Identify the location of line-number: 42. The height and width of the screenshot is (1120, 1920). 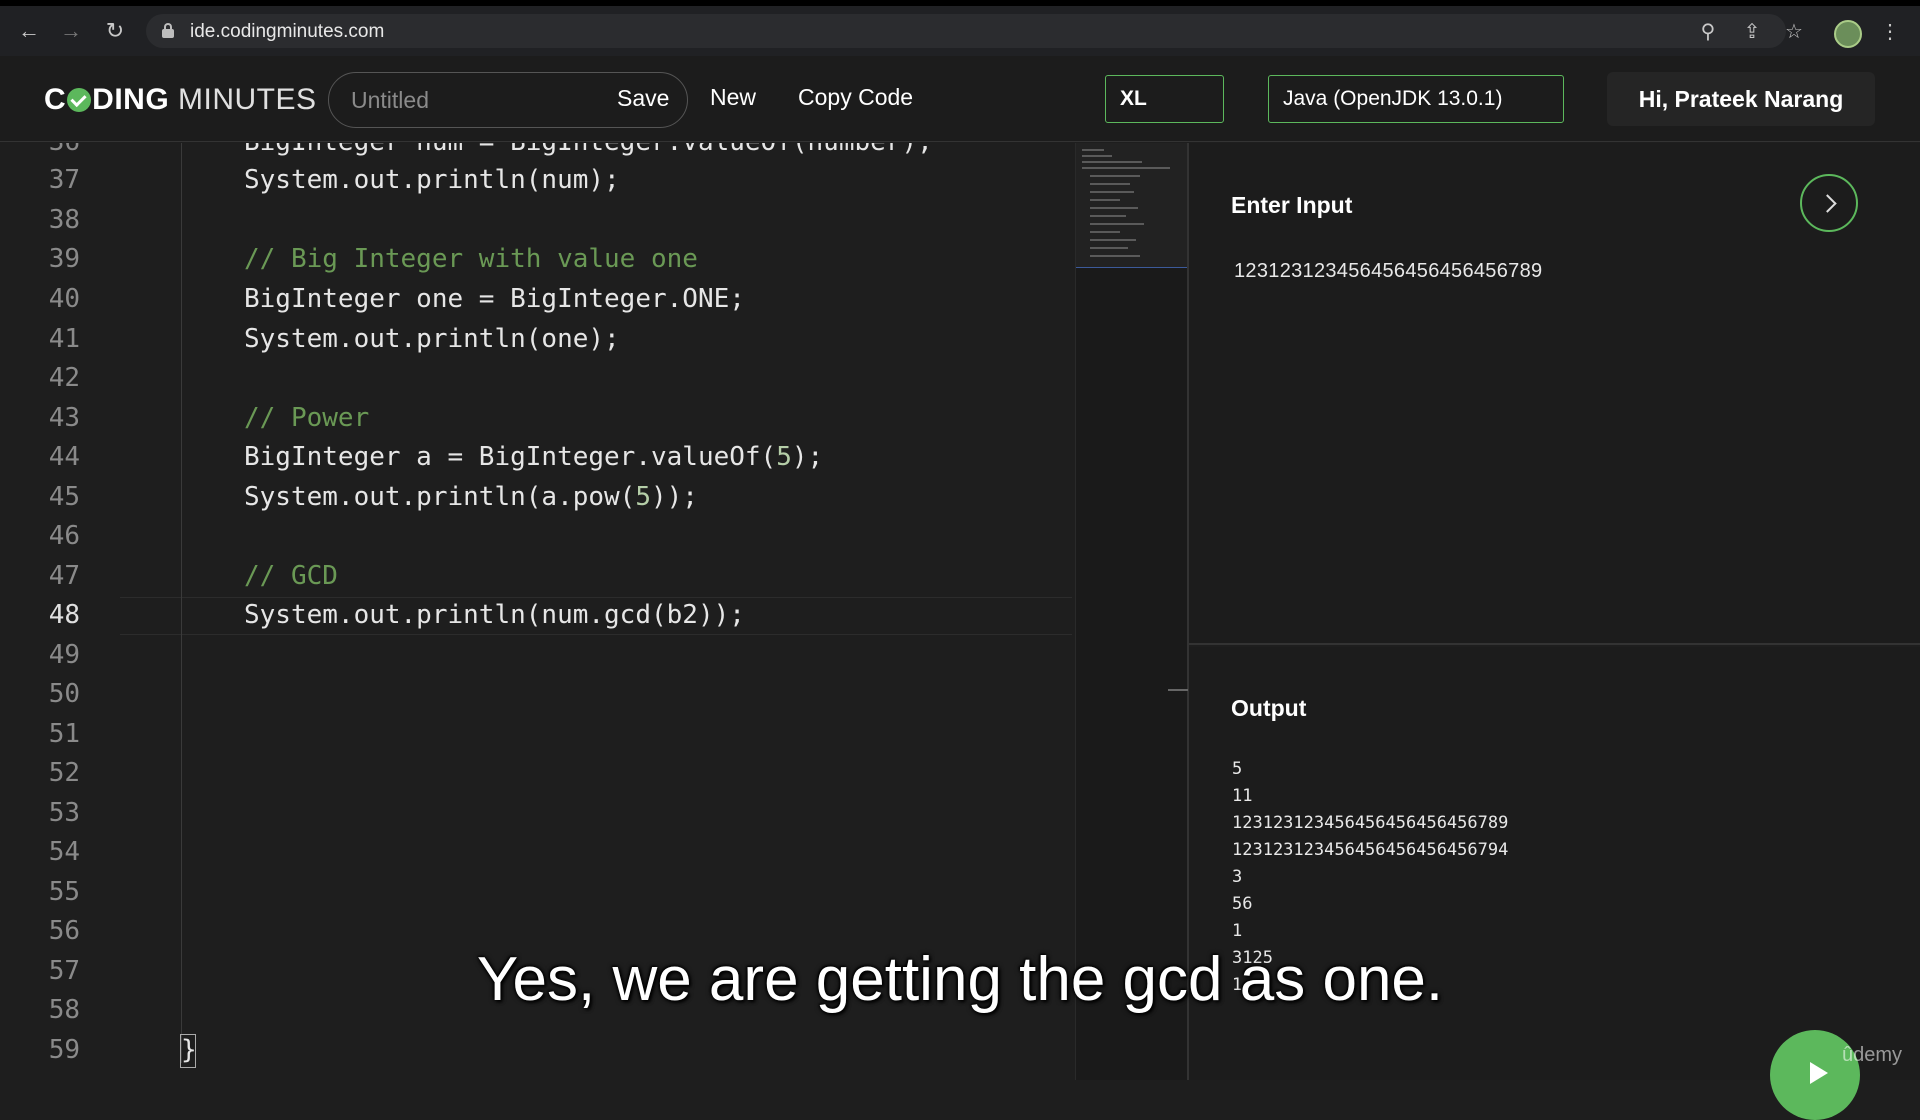
(64, 378).